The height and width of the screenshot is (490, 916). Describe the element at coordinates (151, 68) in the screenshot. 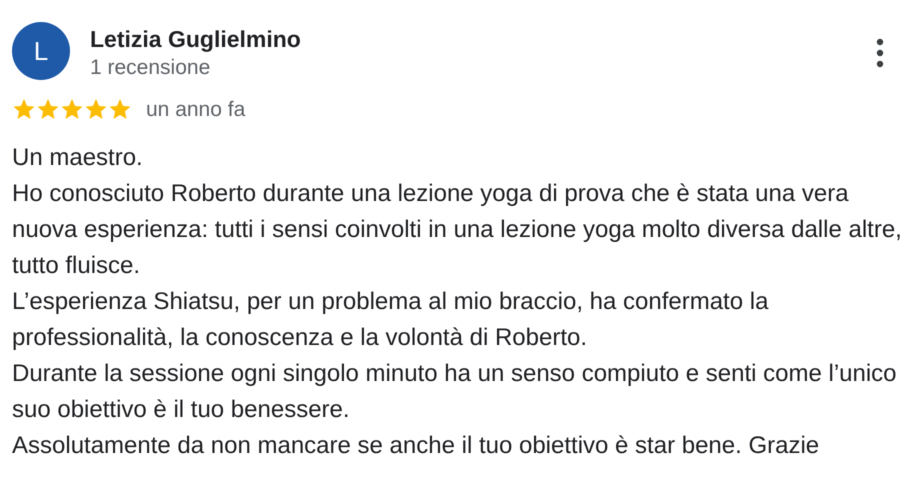

I see `author-review-count: 1 recensione` at that location.